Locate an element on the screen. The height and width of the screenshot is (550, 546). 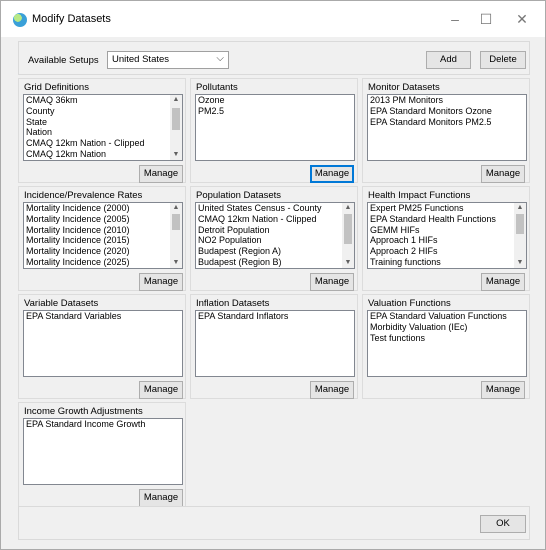
available-setups-label: Available Setups is located at coordinates (63, 60).